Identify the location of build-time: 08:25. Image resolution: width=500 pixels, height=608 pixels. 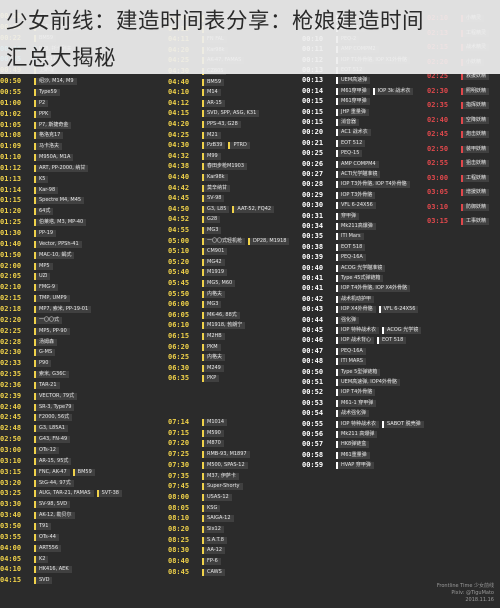
(179, 539).